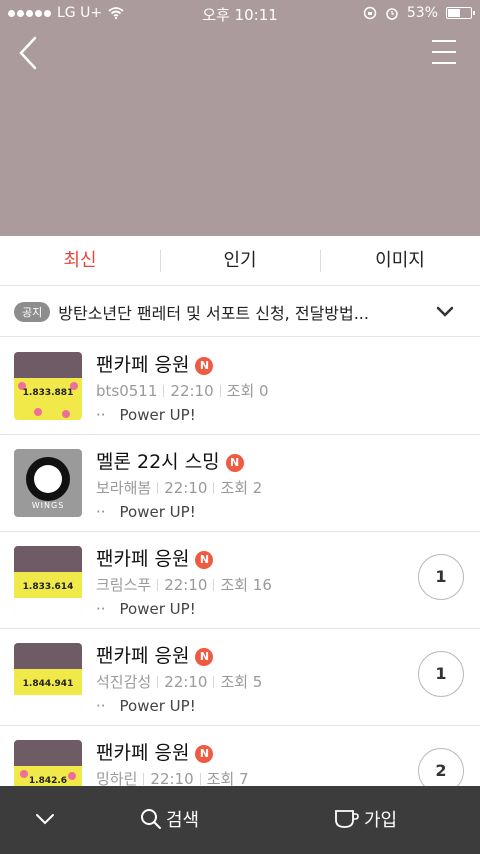 The height and width of the screenshot is (854, 480). I want to click on menu-button, so click(445, 53).